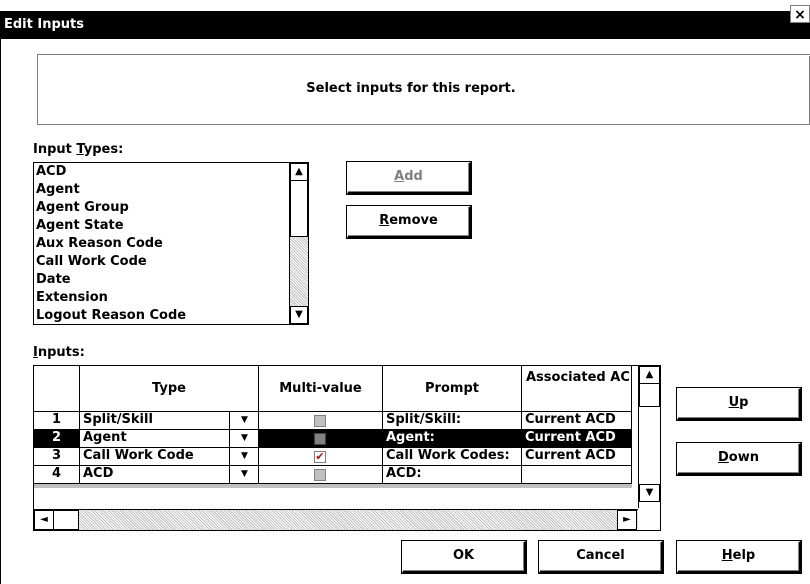 The width and height of the screenshot is (810, 584). Describe the element at coordinates (336, 519) in the screenshot. I see `grid-horizontal-scrollbar: ◄ ►` at that location.